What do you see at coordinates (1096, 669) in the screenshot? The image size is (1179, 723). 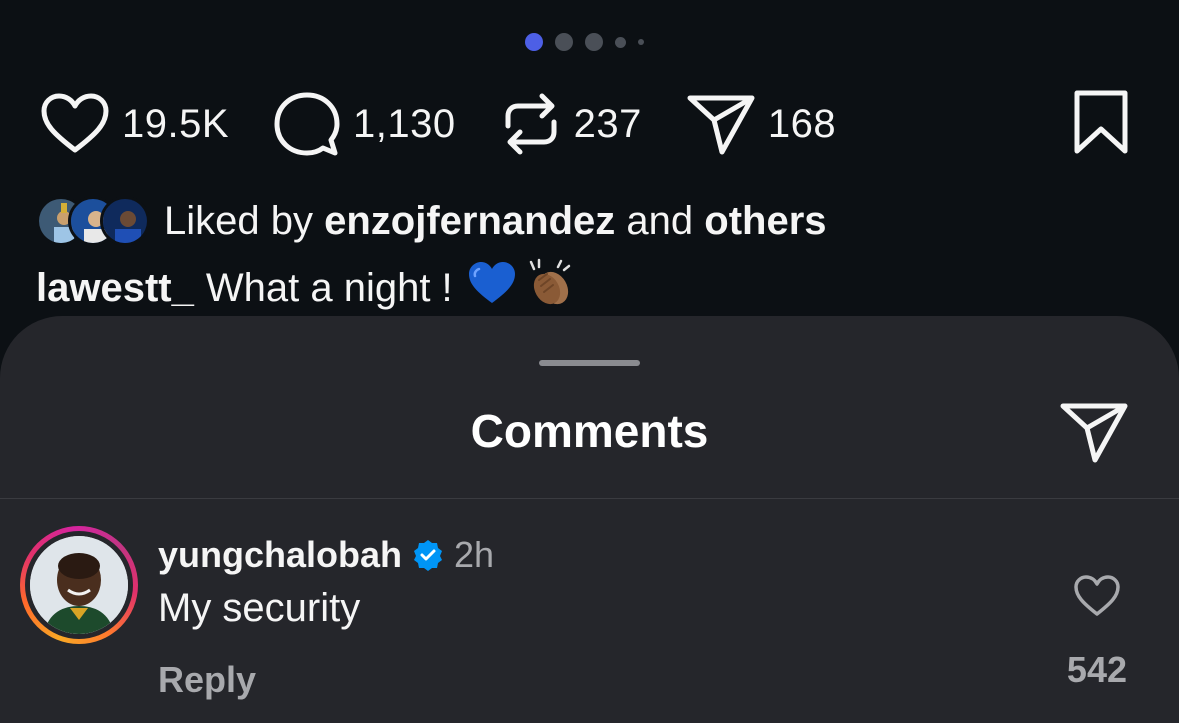 I see `comment-like-count: 542` at bounding box center [1096, 669].